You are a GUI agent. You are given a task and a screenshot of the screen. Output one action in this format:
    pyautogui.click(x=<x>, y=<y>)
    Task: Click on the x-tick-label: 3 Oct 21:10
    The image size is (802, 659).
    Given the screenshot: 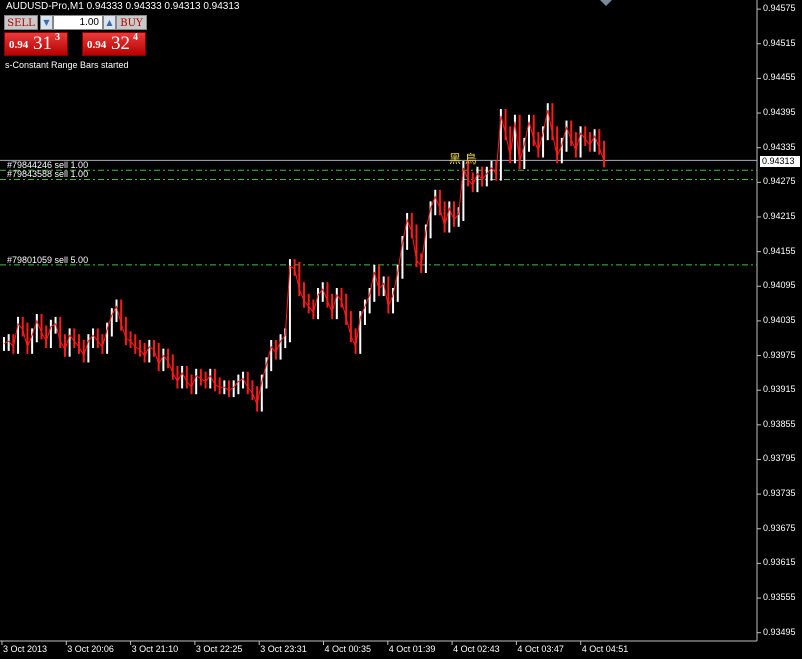 What is the action you would take?
    pyautogui.click(x=155, y=649)
    